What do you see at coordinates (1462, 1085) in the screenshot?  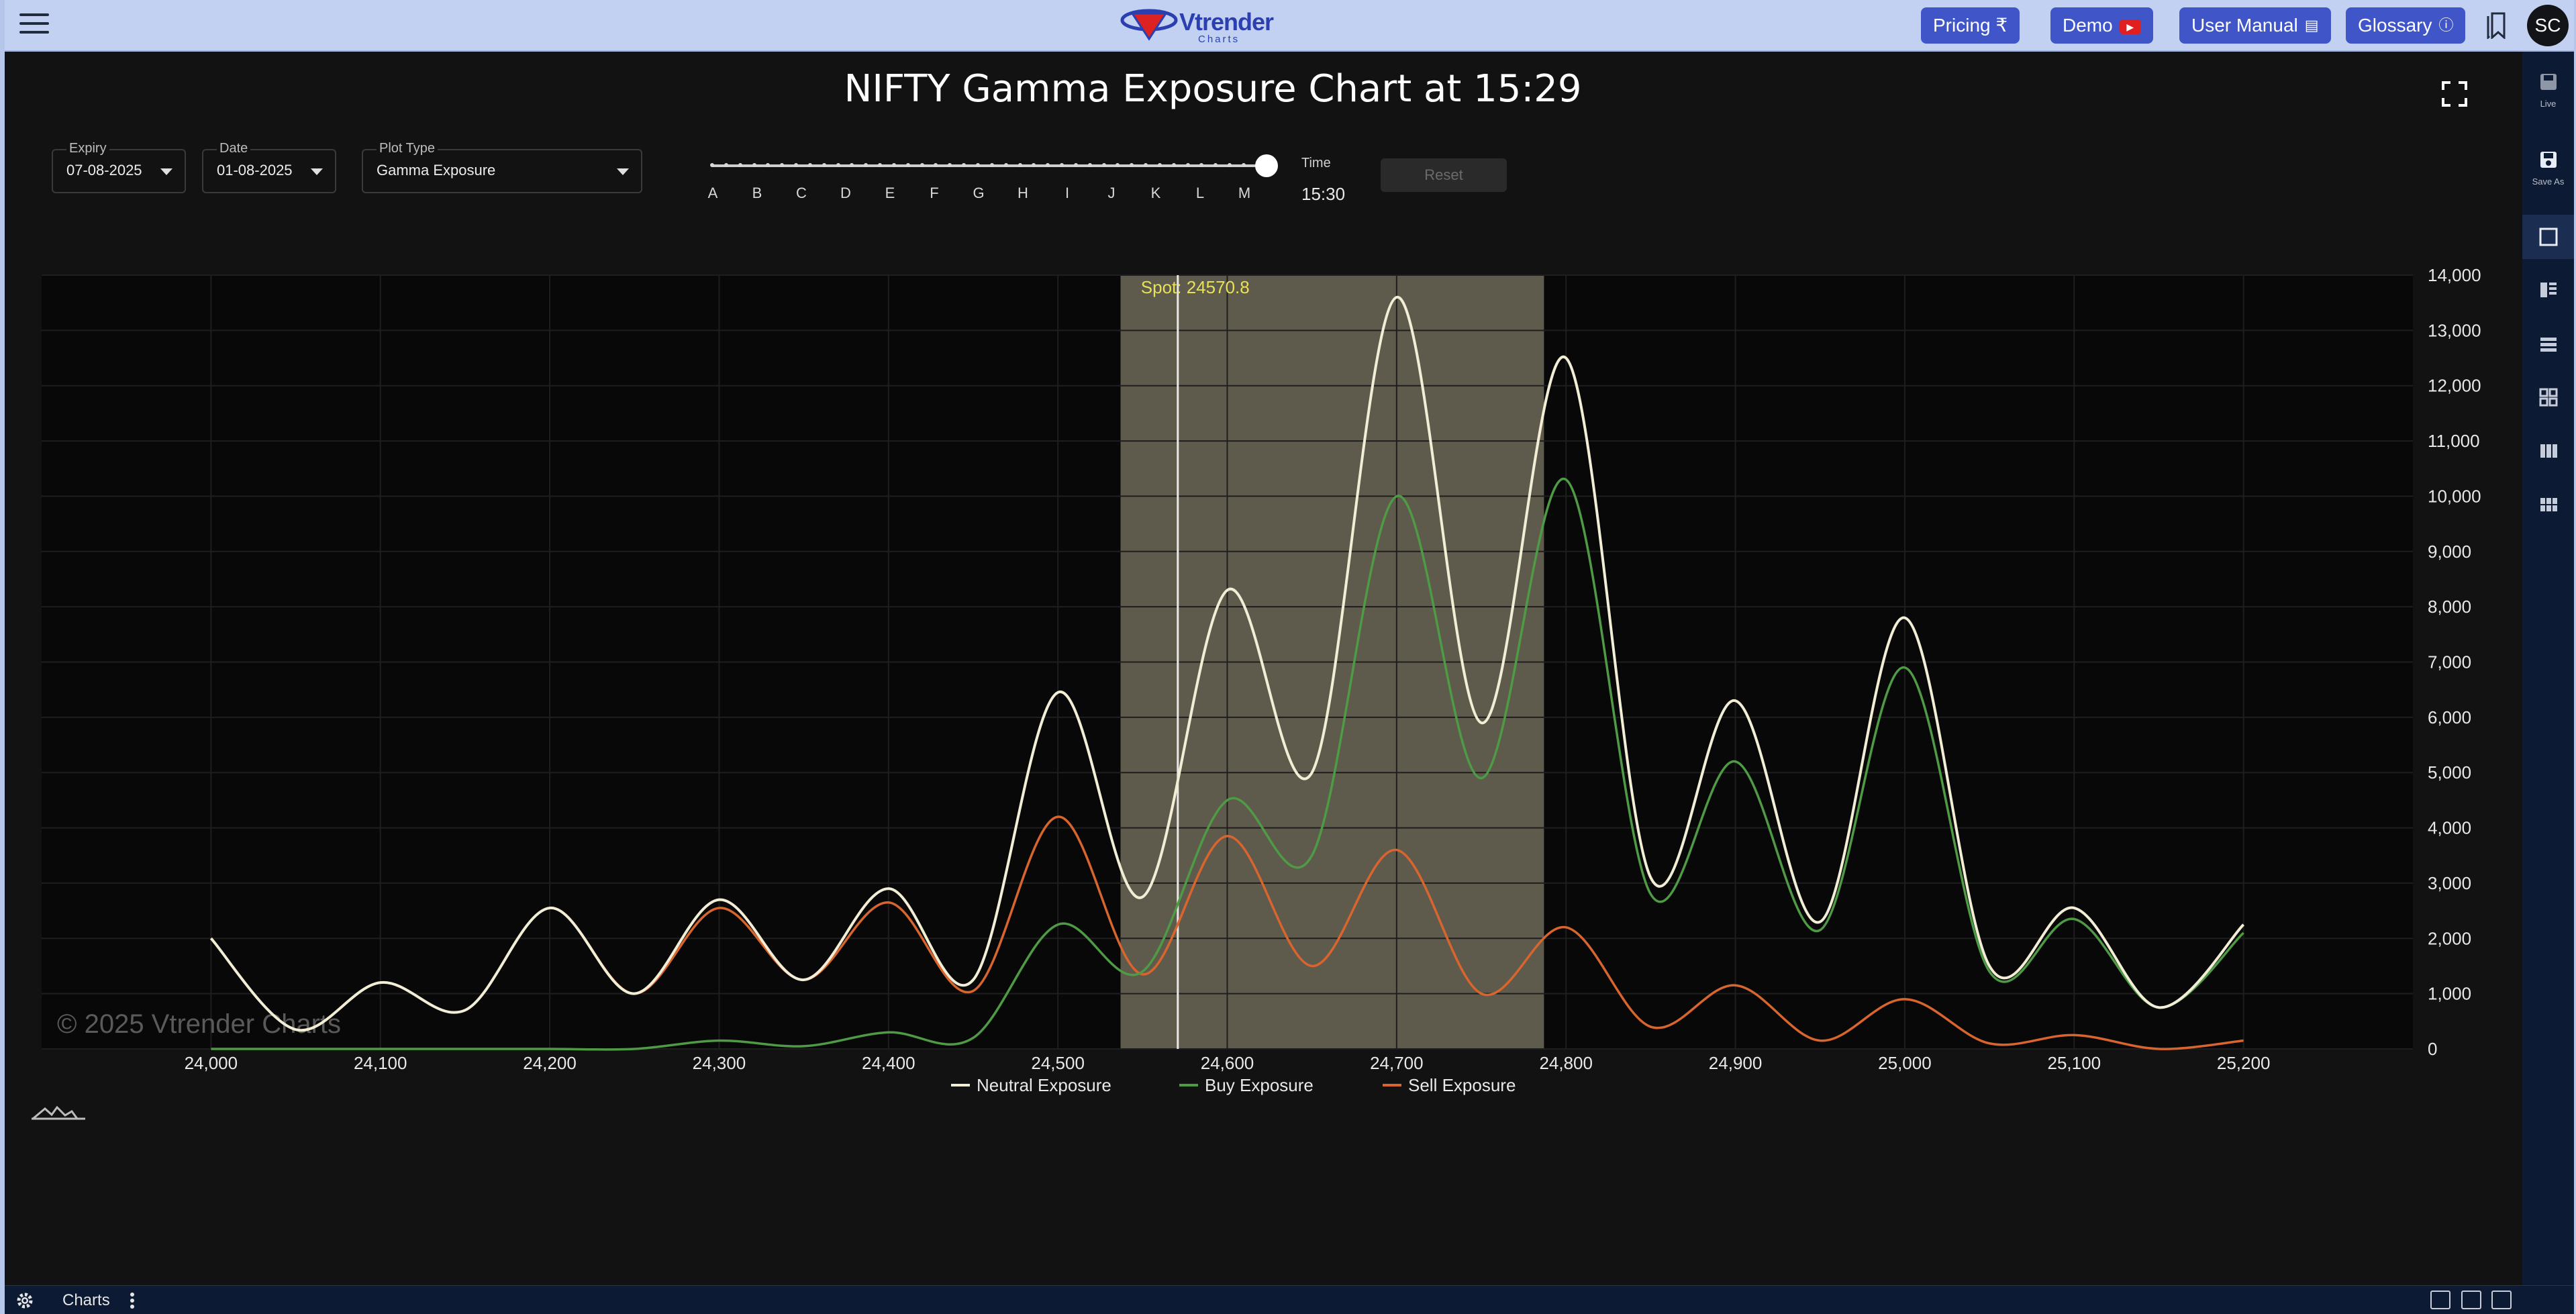 I see `legend-item: Sell Exposure` at bounding box center [1462, 1085].